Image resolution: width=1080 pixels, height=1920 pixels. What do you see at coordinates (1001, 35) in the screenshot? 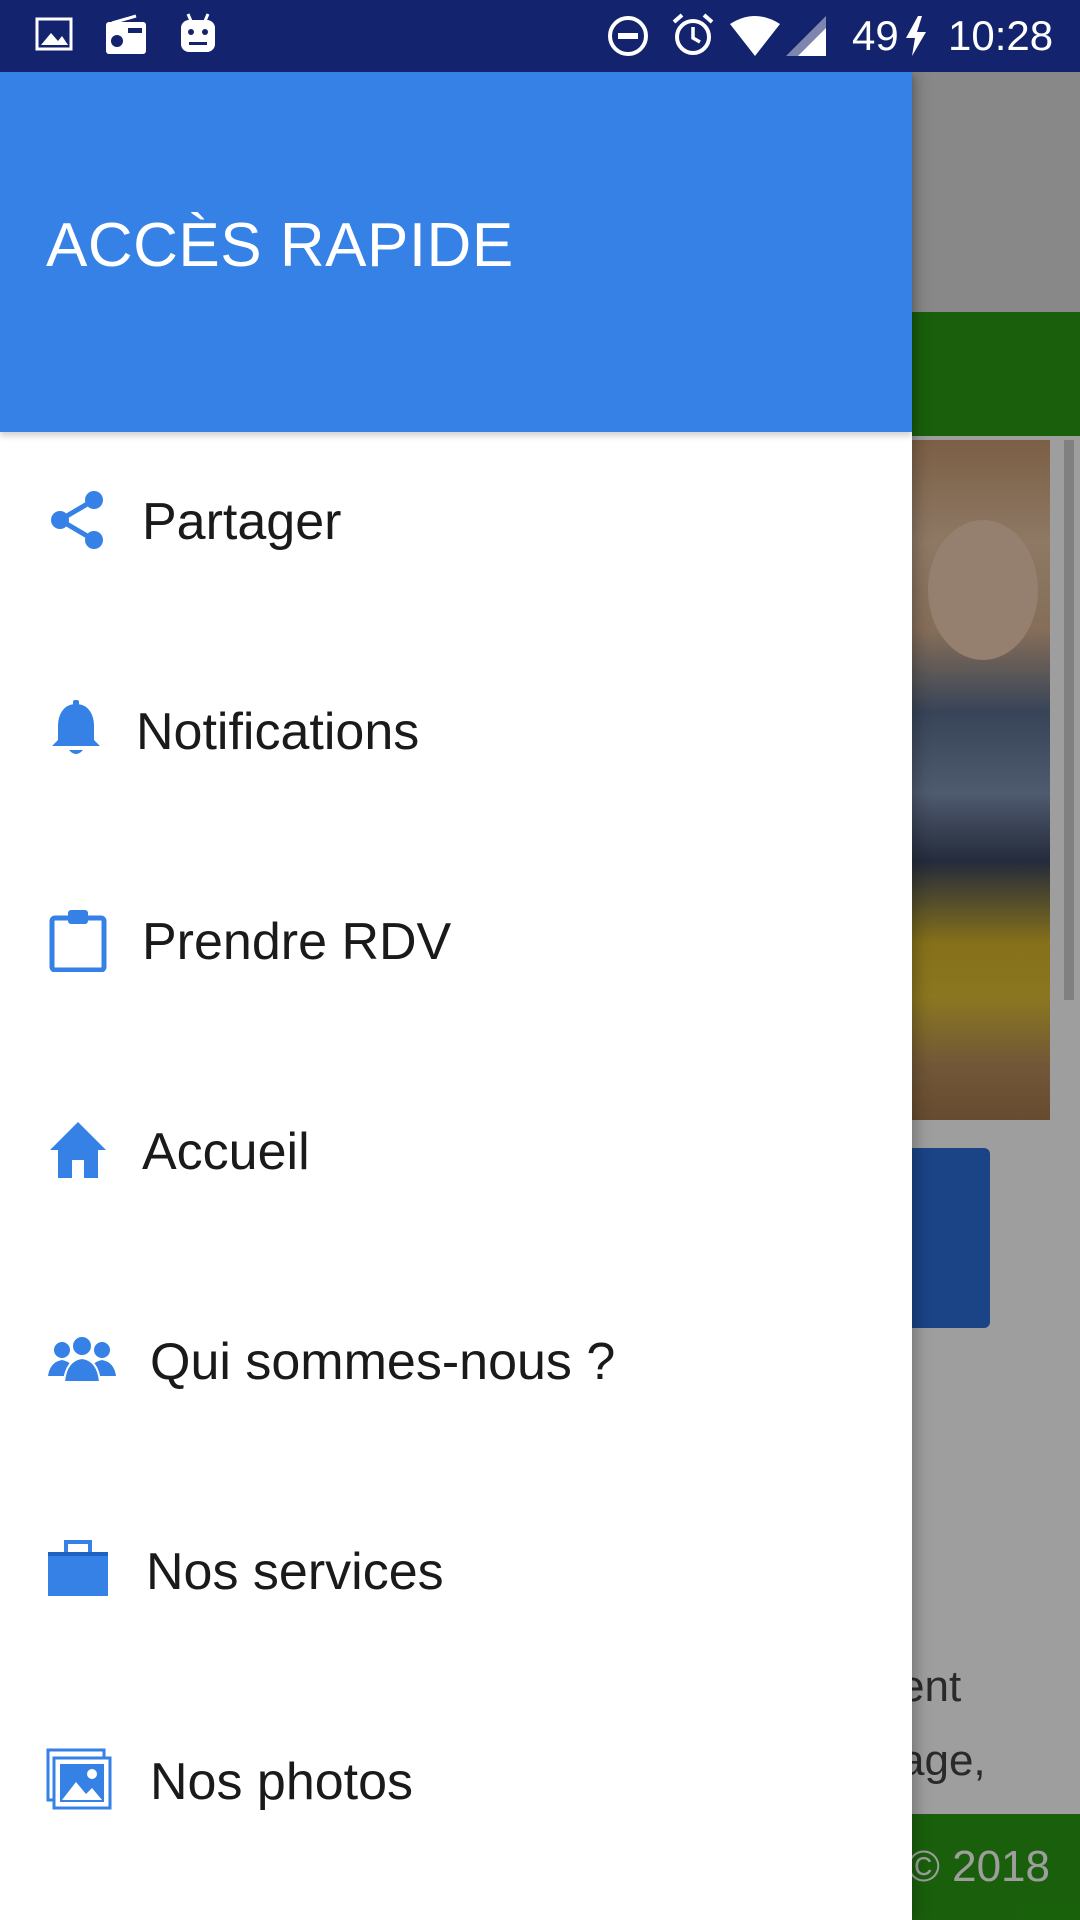
I see `clock: 10:28` at bounding box center [1001, 35].